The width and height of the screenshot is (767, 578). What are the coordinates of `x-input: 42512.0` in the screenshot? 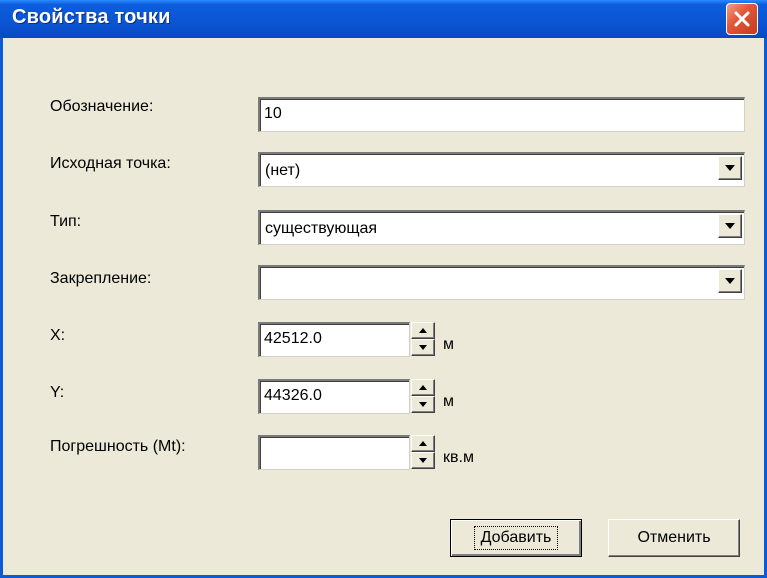 It's located at (334, 339).